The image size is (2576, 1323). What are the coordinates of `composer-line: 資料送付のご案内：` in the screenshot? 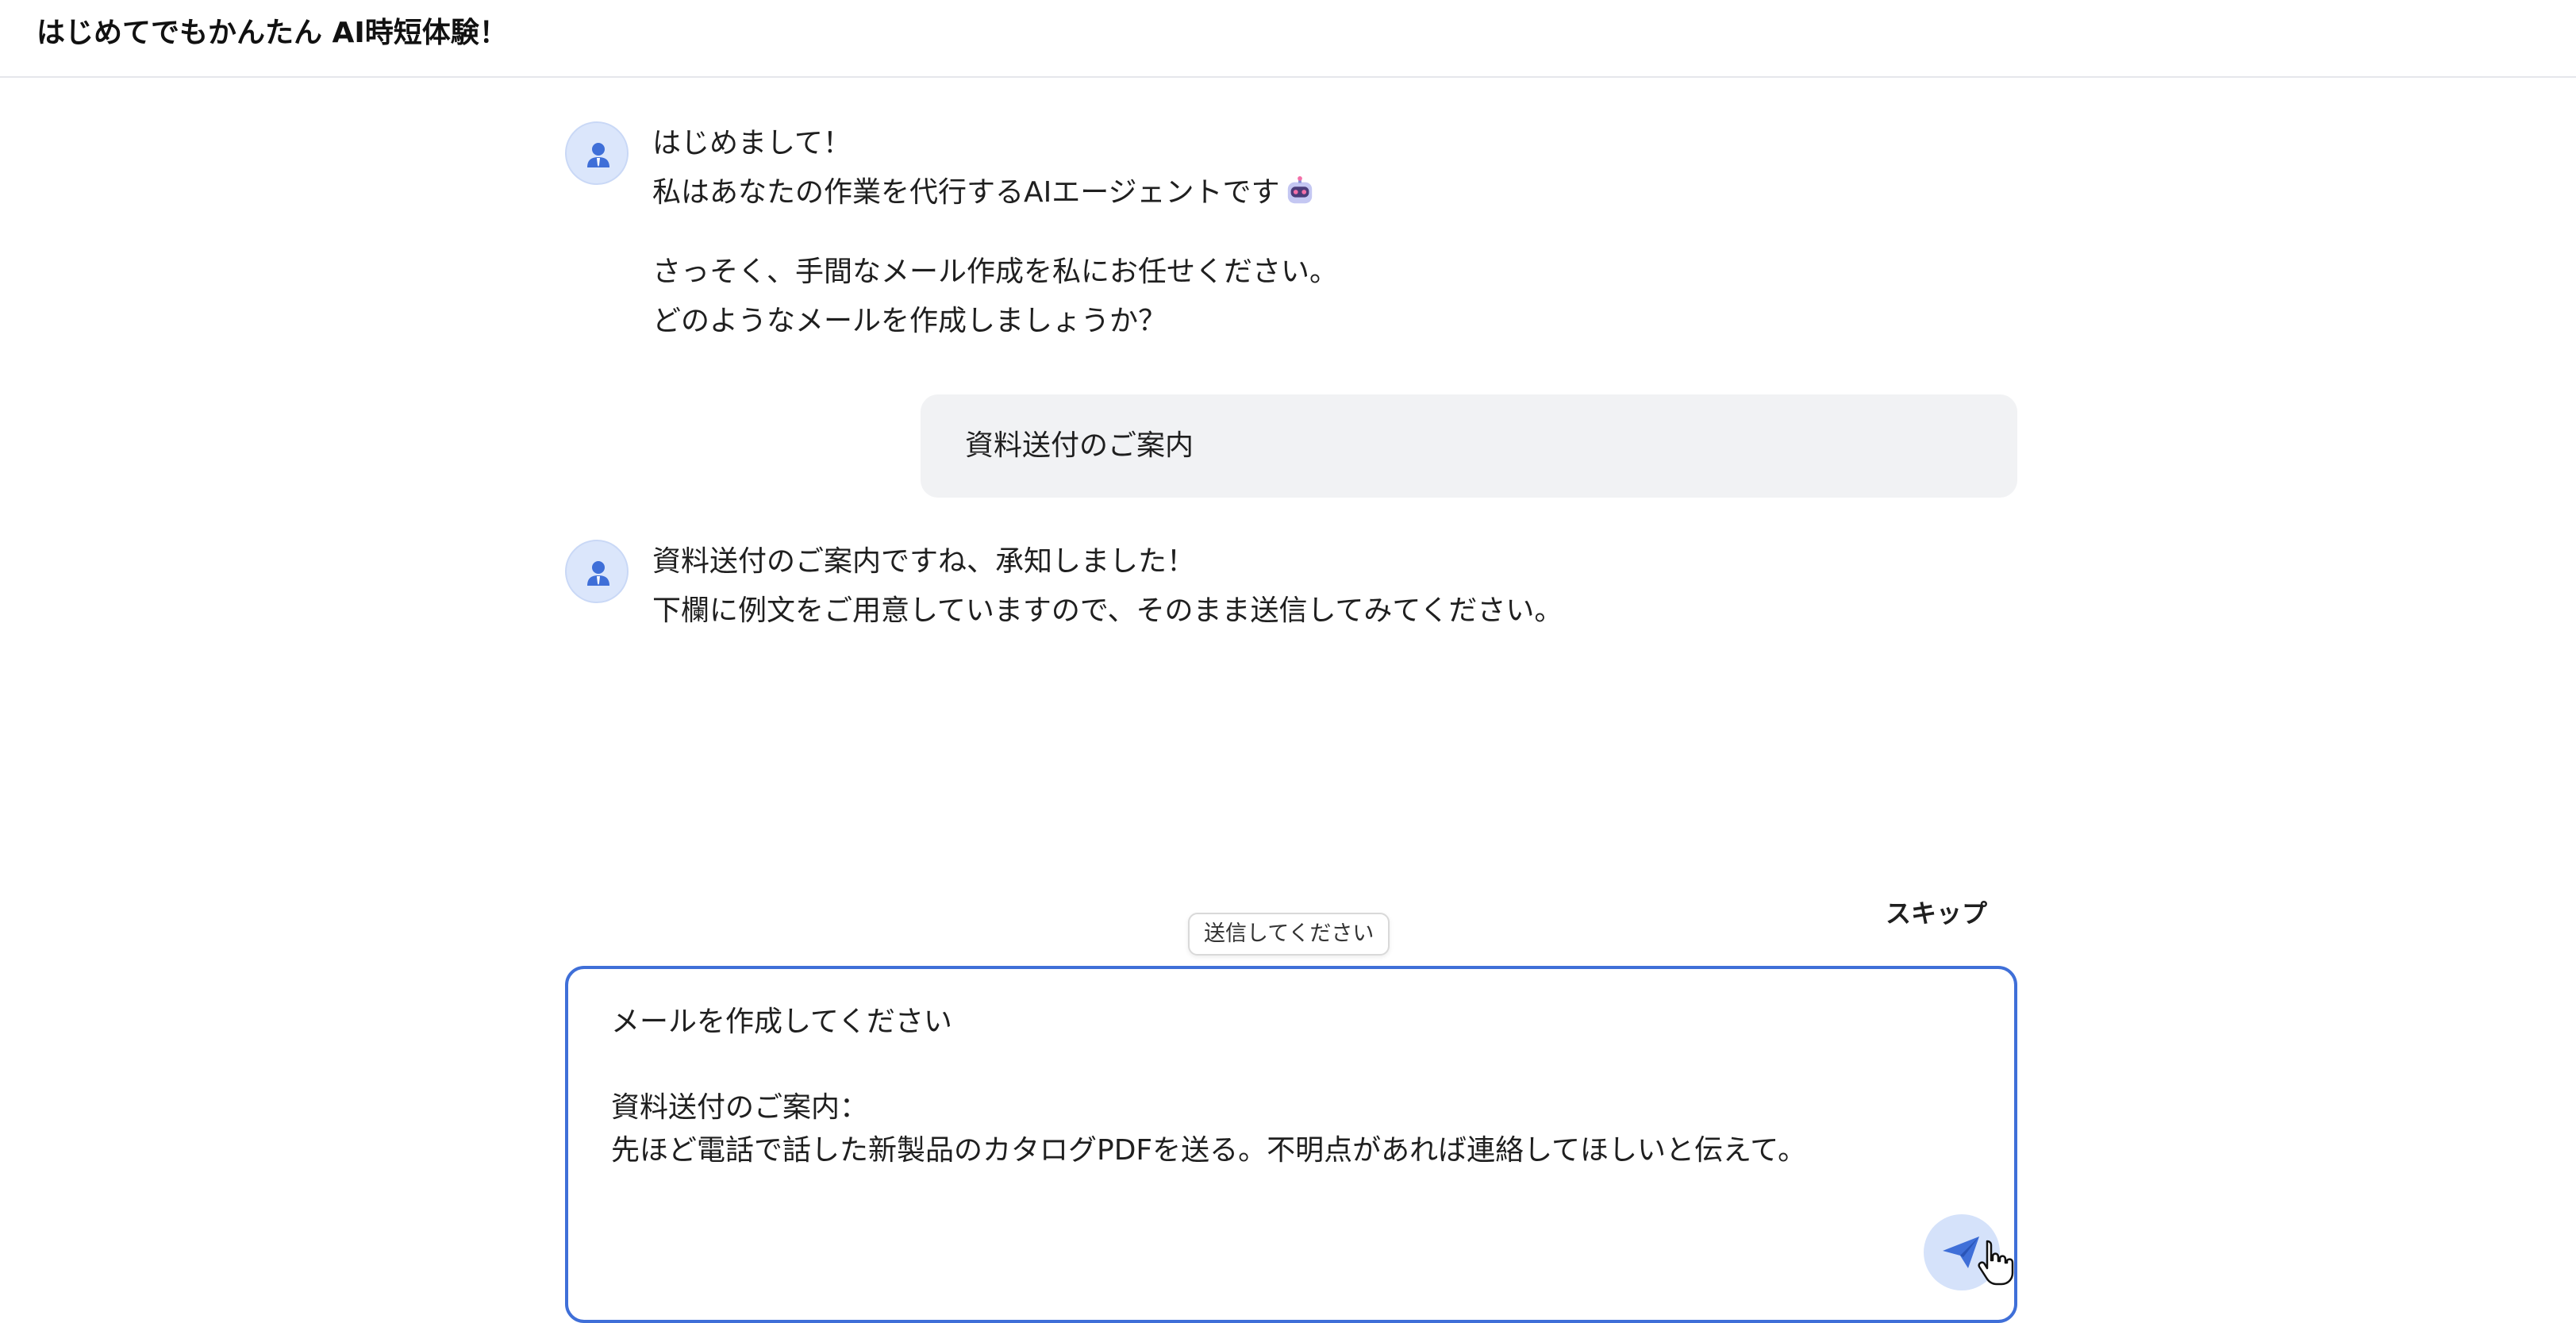 It's located at (740, 1107).